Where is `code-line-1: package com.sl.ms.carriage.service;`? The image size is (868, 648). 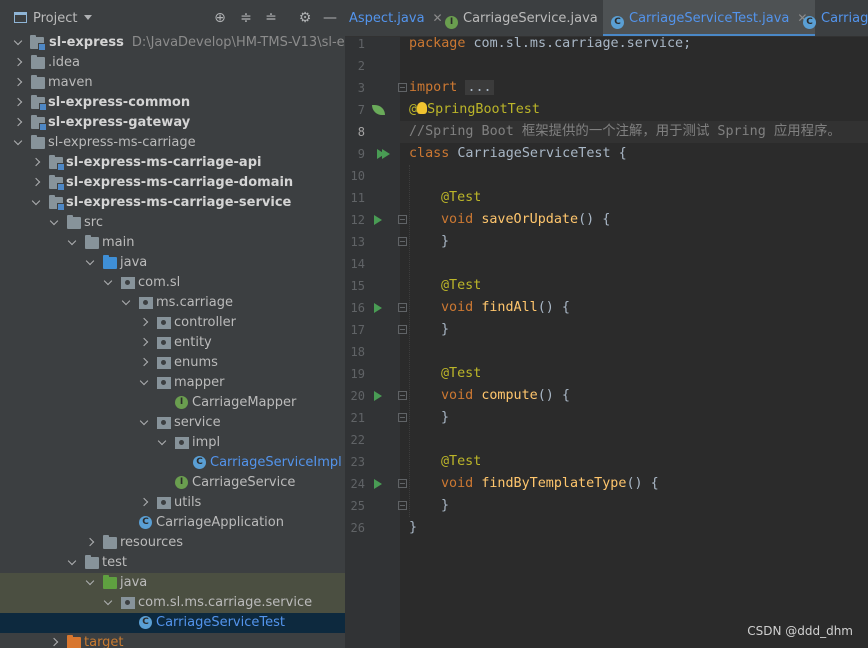
code-line-1: package com.sl.ms.carriage.service; is located at coordinates (550, 44).